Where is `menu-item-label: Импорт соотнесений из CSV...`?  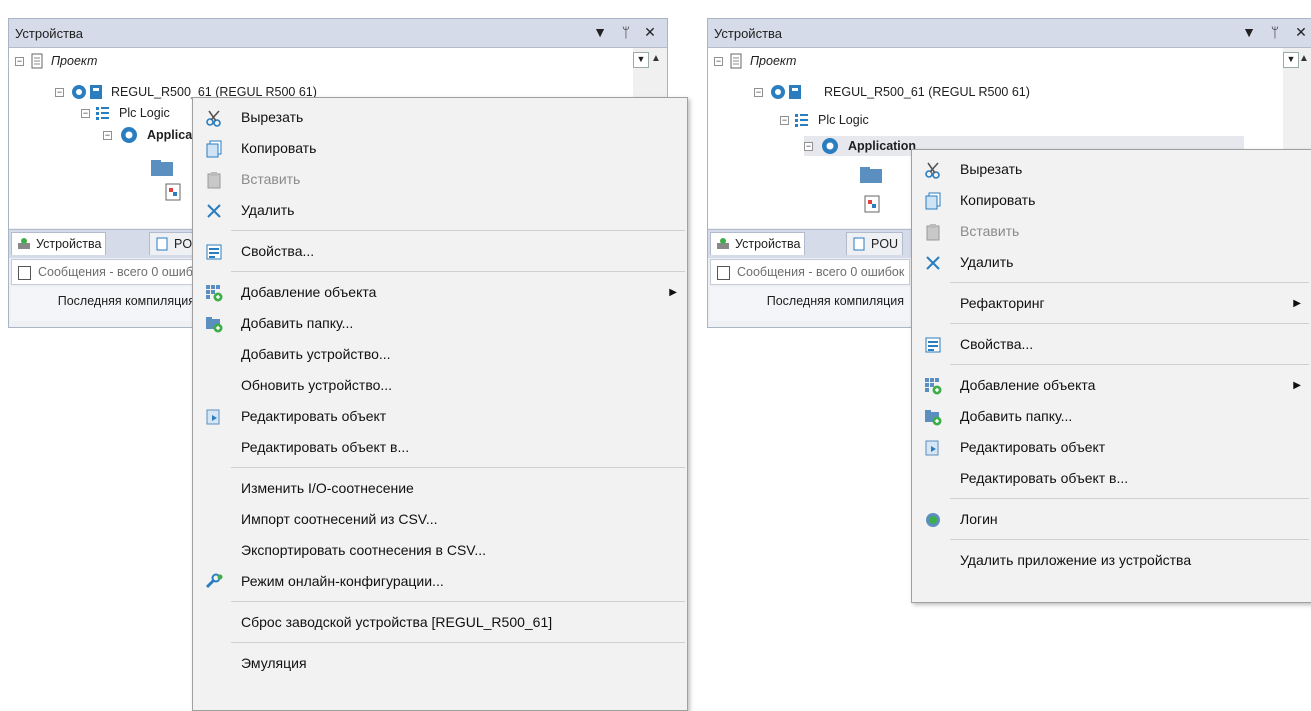
menu-item-label: Импорт соотнесений из CSV... is located at coordinates (339, 519).